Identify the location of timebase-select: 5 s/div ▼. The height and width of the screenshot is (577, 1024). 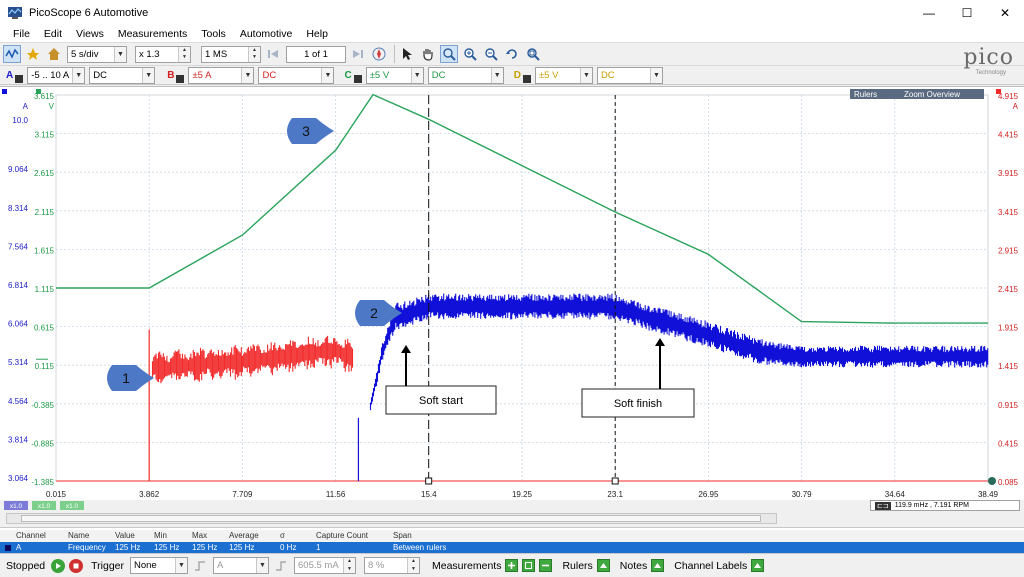
(97, 54).